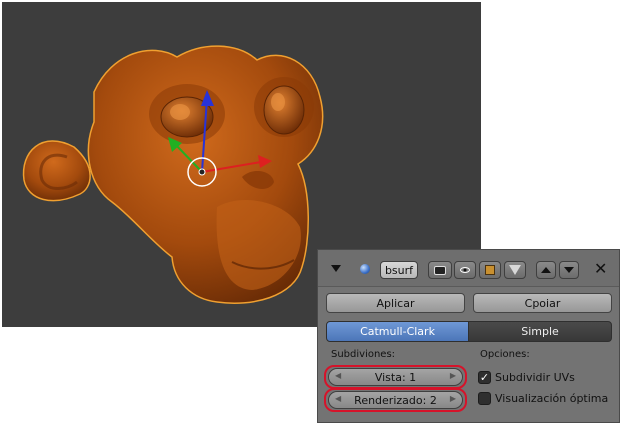 The height and width of the screenshot is (427, 625). I want to click on view-toggle-button, so click(465, 270).